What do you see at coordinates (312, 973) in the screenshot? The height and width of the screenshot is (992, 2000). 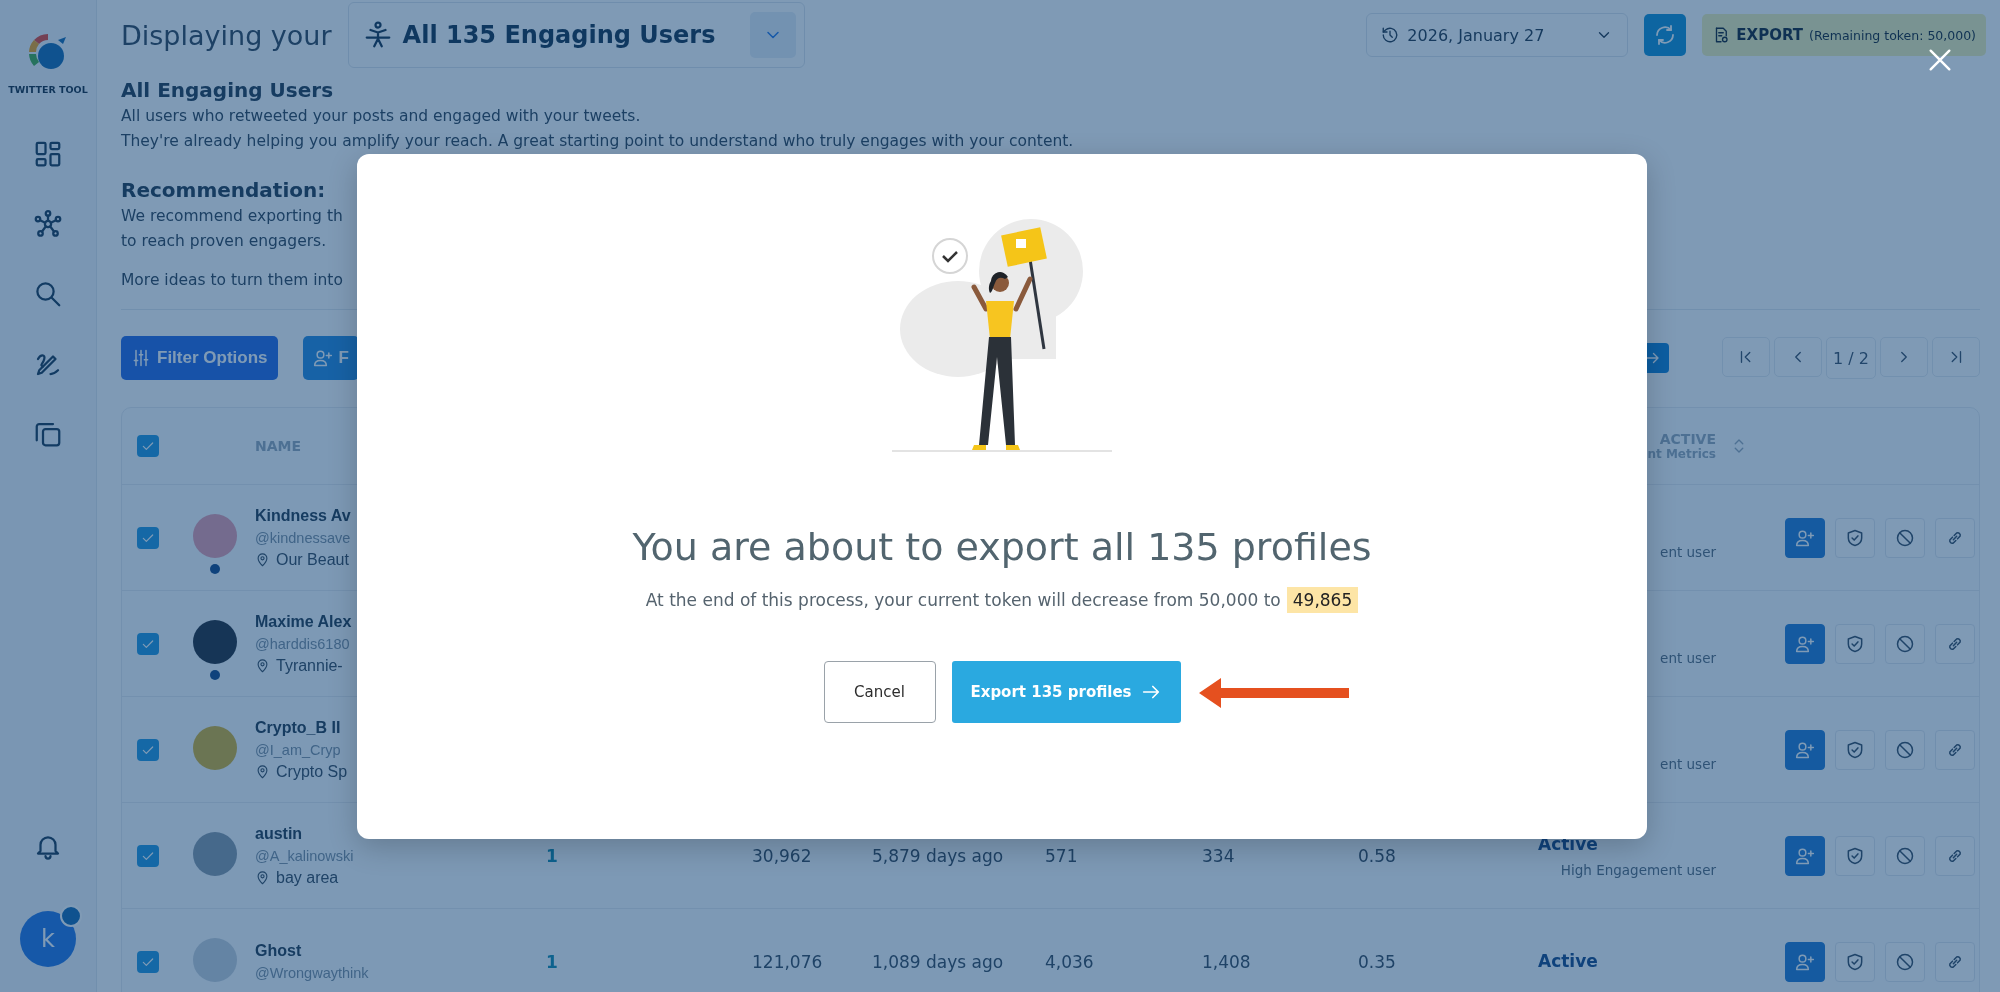 I see `user-handle: @Wrongwaythink` at bounding box center [312, 973].